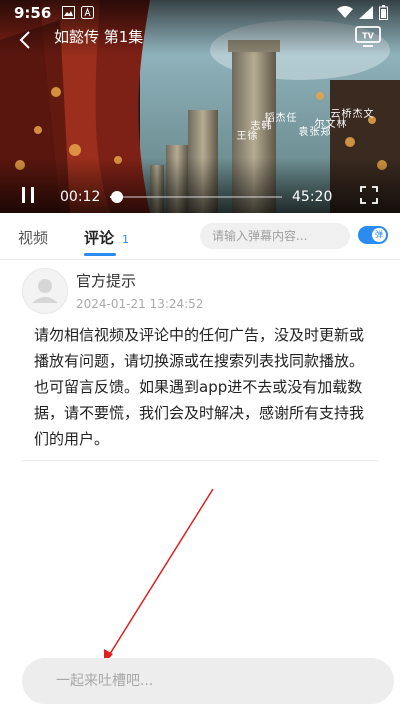 Image resolution: width=400 pixels, height=710 pixels. Describe the element at coordinates (116, 197) in the screenshot. I see `progress-thumb` at that location.